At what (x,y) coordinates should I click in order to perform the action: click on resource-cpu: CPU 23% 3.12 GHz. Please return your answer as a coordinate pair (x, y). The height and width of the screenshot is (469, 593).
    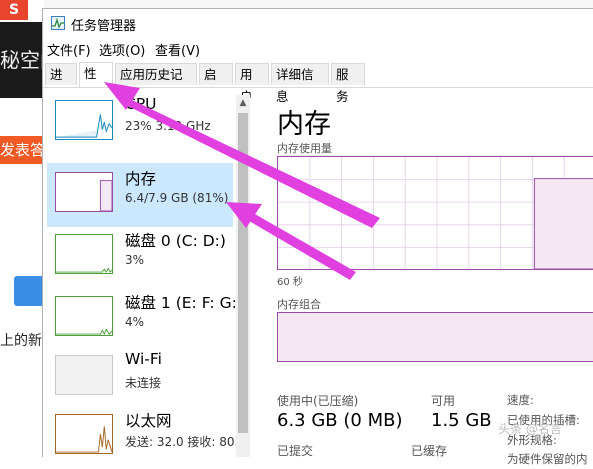
    Looking at the image, I should click on (140, 123).